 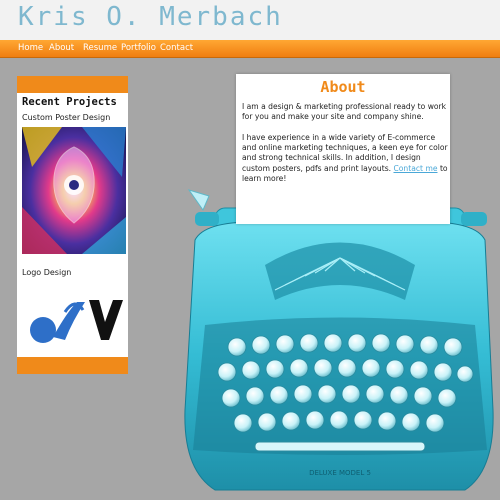 What do you see at coordinates (61, 48) in the screenshot?
I see `nav-about: About` at bounding box center [61, 48].